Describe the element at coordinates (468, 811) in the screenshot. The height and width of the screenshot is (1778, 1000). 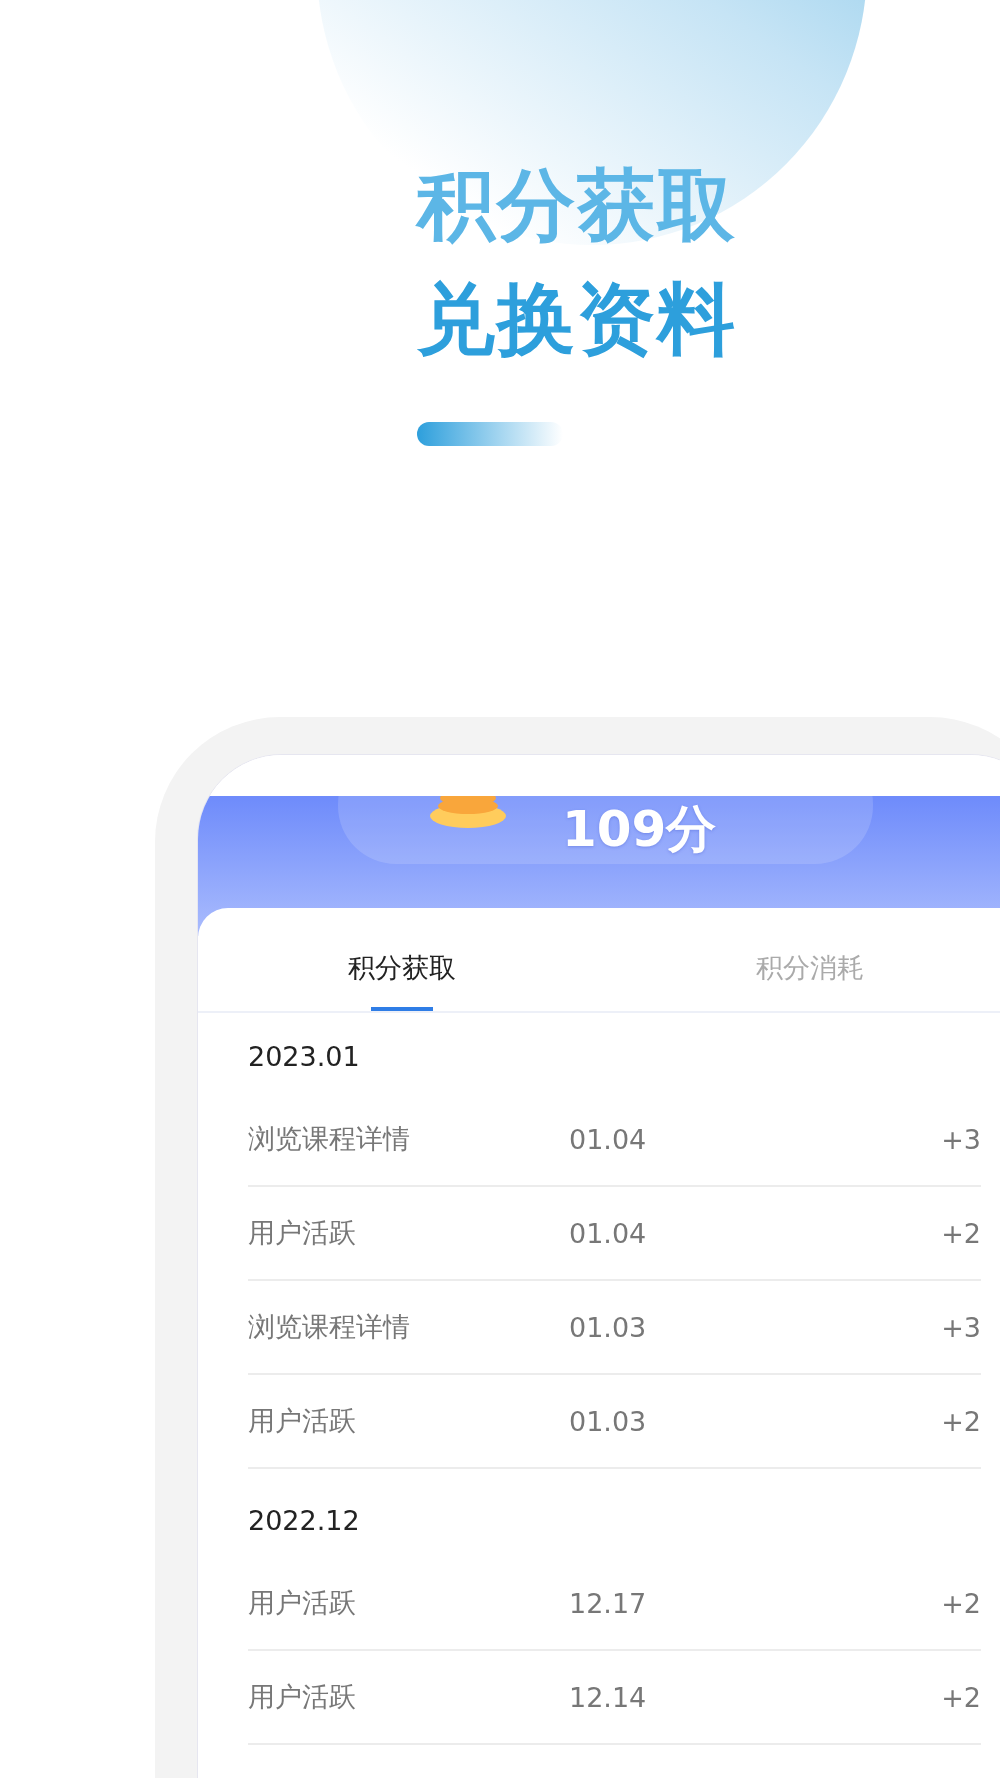
I see `coin-icon` at that location.